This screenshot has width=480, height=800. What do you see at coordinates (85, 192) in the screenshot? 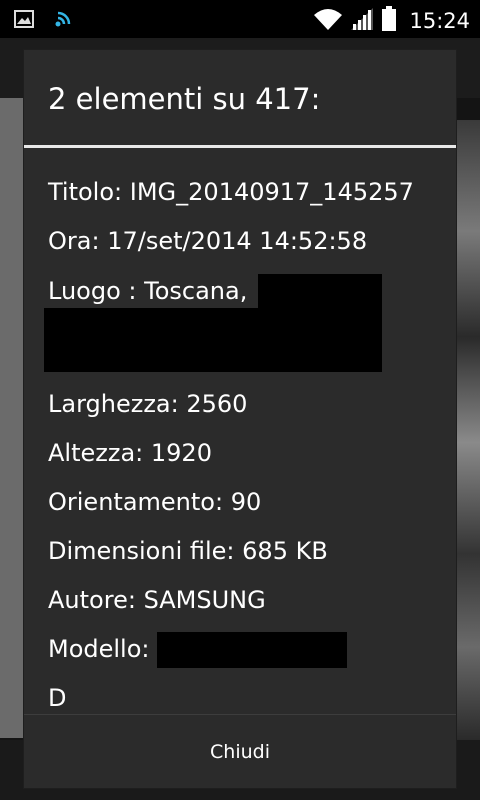
I see `detail-label: Titolo:` at bounding box center [85, 192].